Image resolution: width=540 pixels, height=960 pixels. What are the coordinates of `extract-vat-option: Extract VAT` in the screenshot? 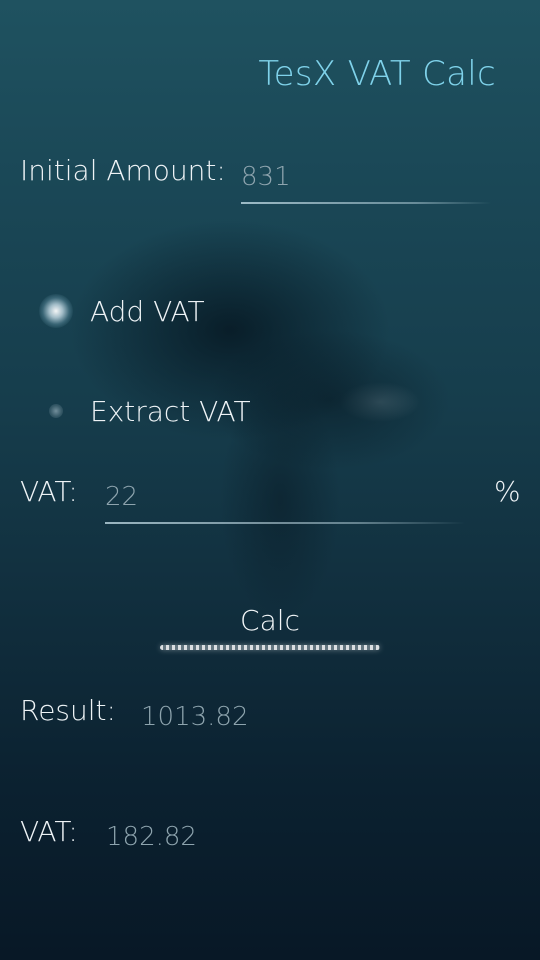 It's located at (143, 411).